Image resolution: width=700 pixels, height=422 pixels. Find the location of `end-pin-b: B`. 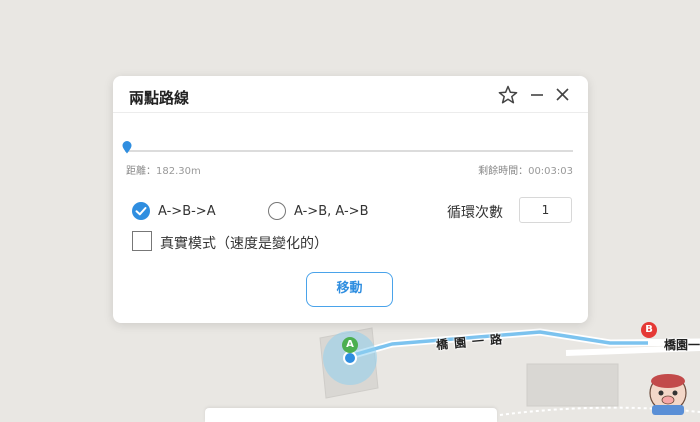

end-pin-b: B is located at coordinates (649, 330).